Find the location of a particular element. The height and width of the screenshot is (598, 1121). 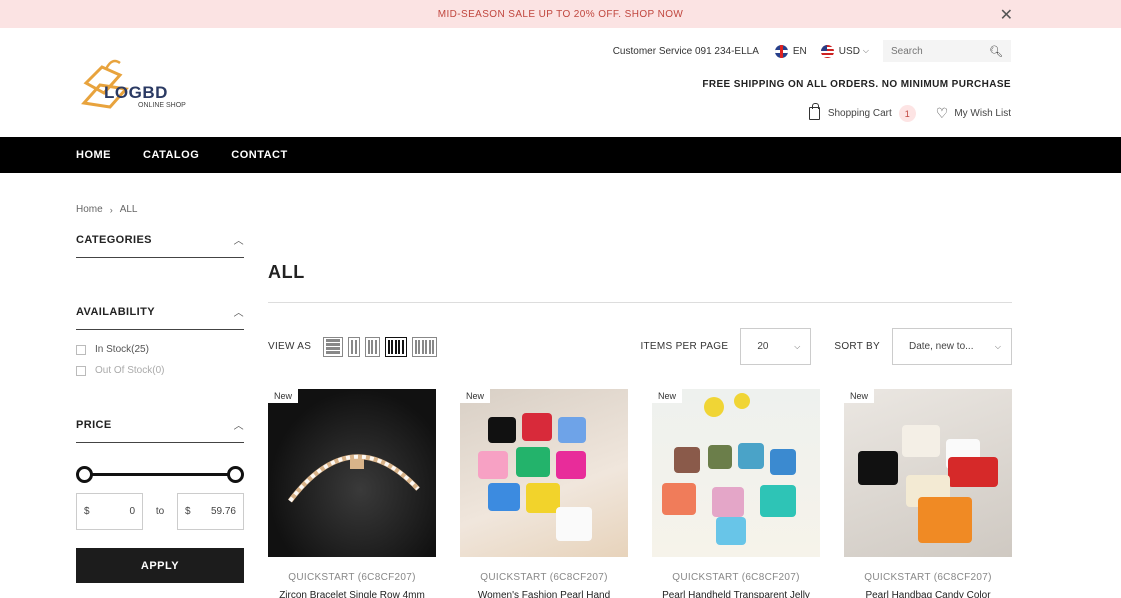

nav-item-catalog: CATALOG is located at coordinates (171, 155).